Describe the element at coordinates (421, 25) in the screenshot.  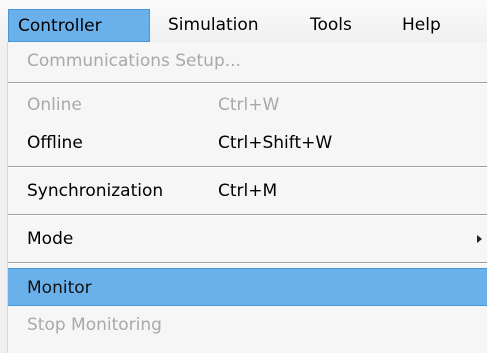
I see `menu-help-label: Help` at that location.